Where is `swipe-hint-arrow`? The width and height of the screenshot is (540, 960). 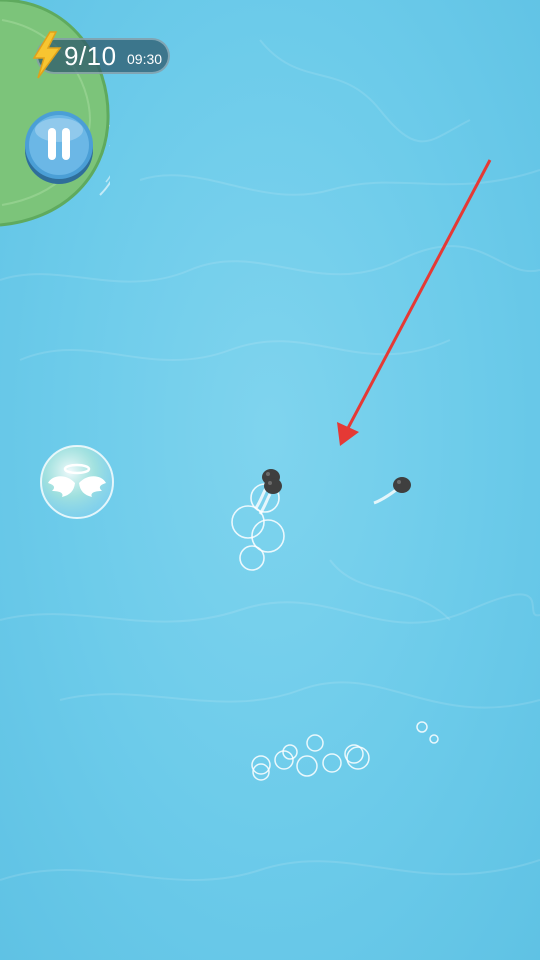 swipe-hint-arrow is located at coordinates (414, 302).